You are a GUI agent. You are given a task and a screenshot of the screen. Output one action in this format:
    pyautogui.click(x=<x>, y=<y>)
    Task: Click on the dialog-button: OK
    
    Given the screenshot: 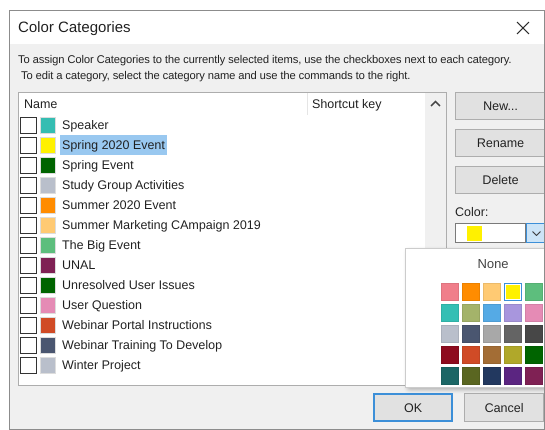 What is the action you would take?
    pyautogui.click(x=413, y=407)
    